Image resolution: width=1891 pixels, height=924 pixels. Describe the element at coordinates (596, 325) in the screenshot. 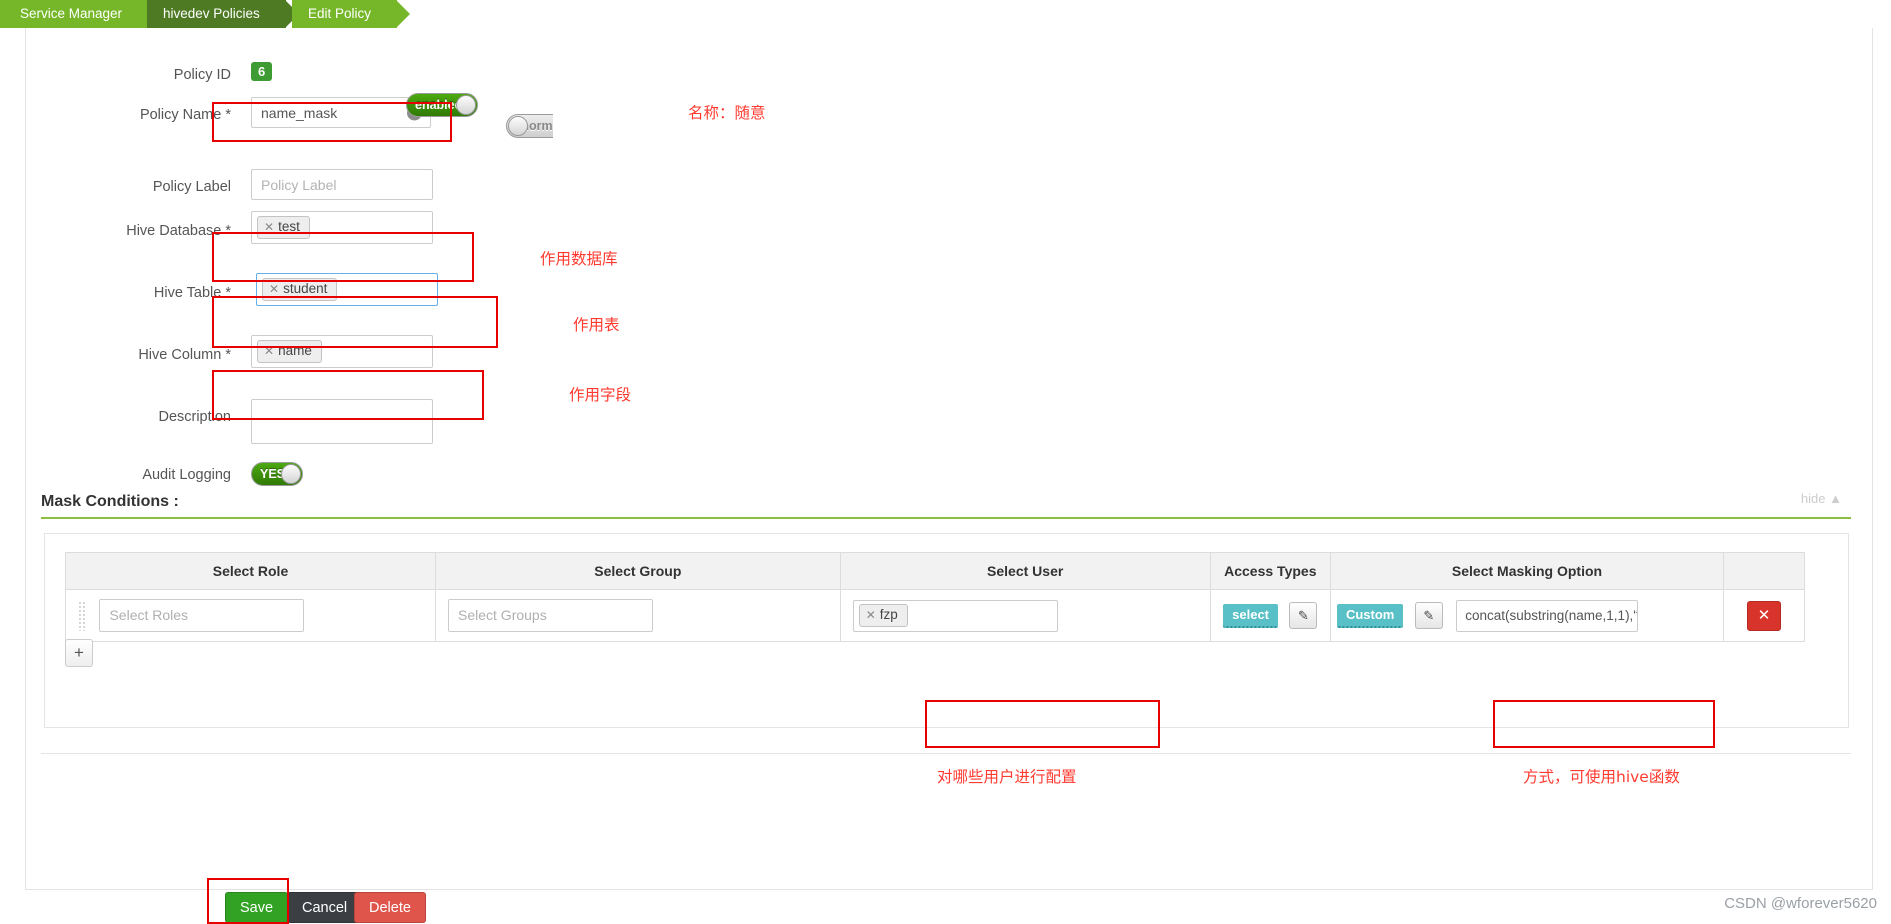

I see `annotation-text-hive-table: 作用表` at that location.